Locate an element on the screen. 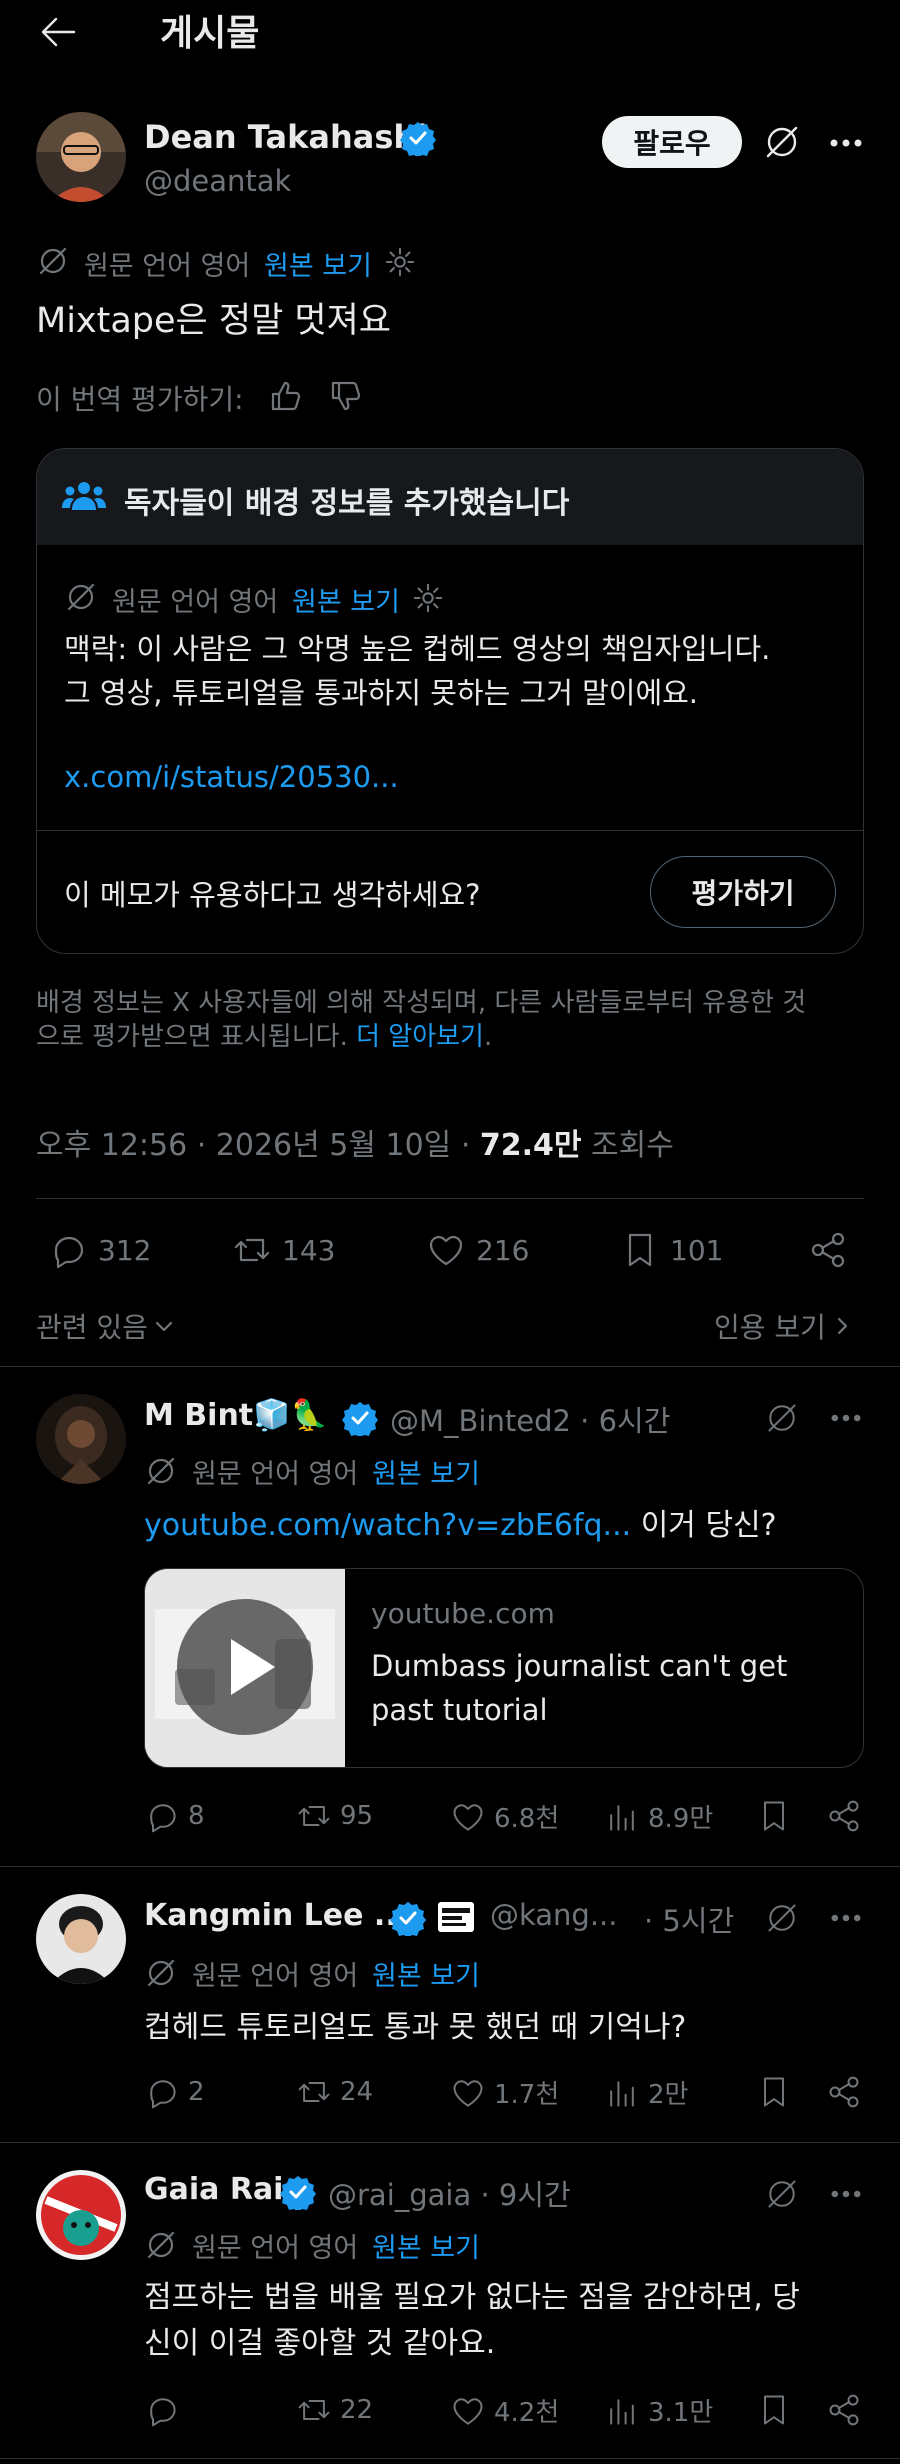 Image resolution: width=900 pixels, height=2464 pixels. author-name: Dean Takahashi is located at coordinates (285, 137).